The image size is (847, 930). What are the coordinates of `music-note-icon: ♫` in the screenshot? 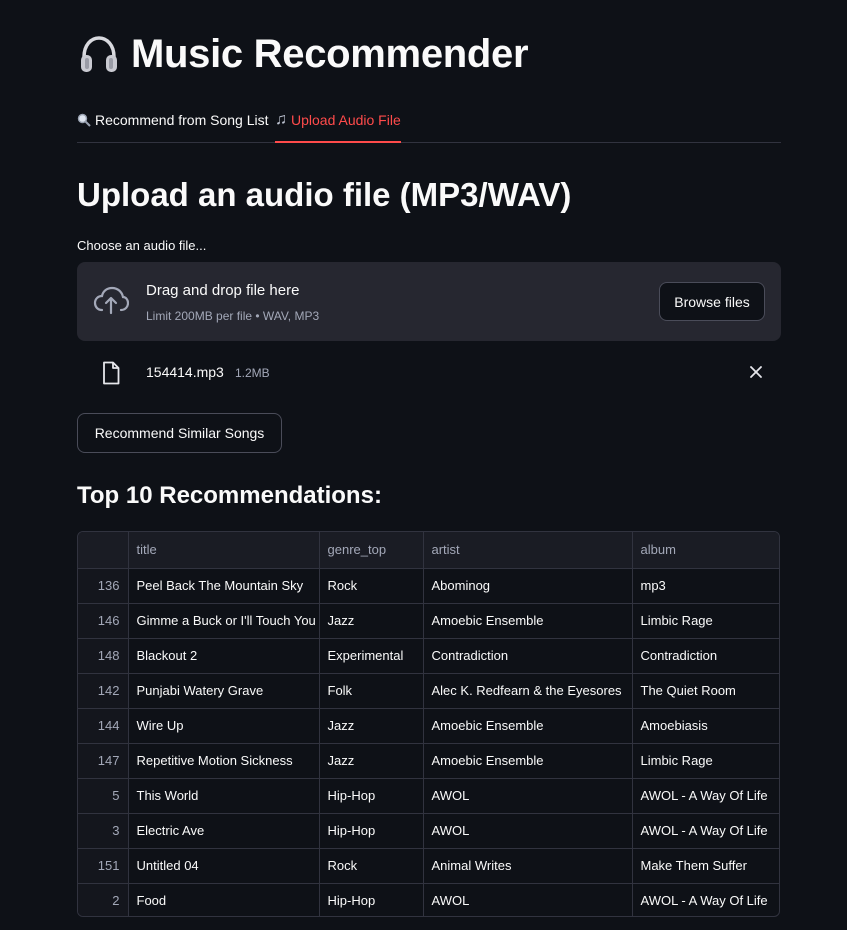 It's located at (281, 119).